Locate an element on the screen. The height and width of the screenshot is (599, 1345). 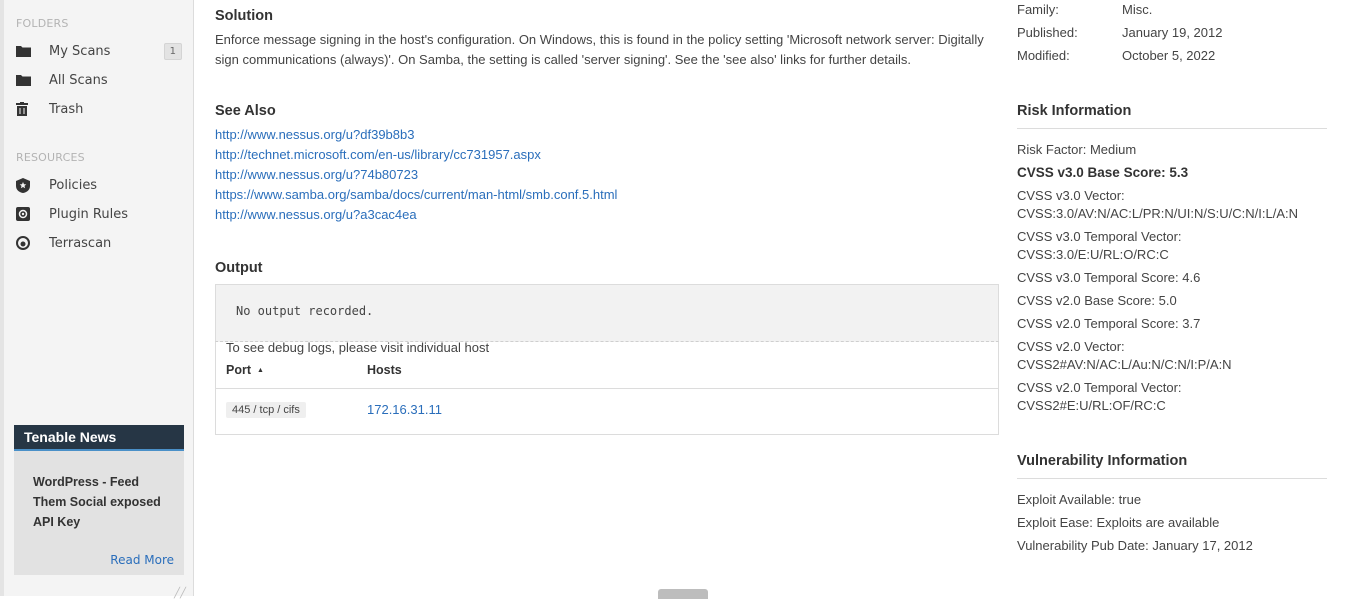
read-more-link: Read More is located at coordinates (142, 560).